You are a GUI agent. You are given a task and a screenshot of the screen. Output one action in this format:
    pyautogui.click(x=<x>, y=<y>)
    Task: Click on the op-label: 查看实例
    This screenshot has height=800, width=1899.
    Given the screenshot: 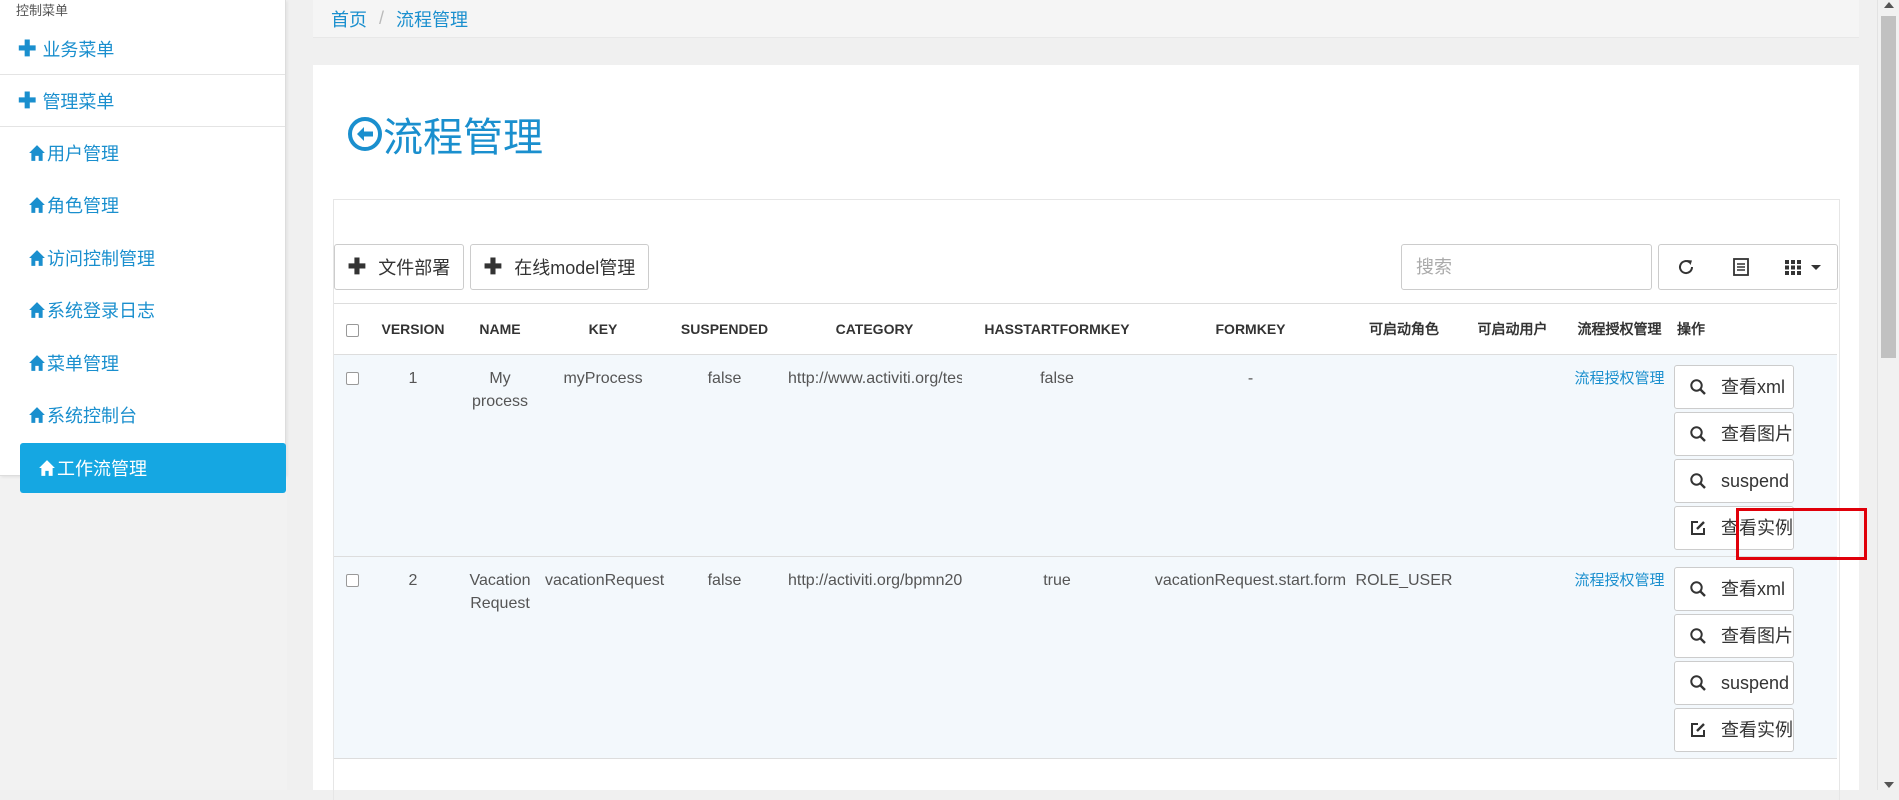 What is the action you would take?
    pyautogui.click(x=1757, y=527)
    